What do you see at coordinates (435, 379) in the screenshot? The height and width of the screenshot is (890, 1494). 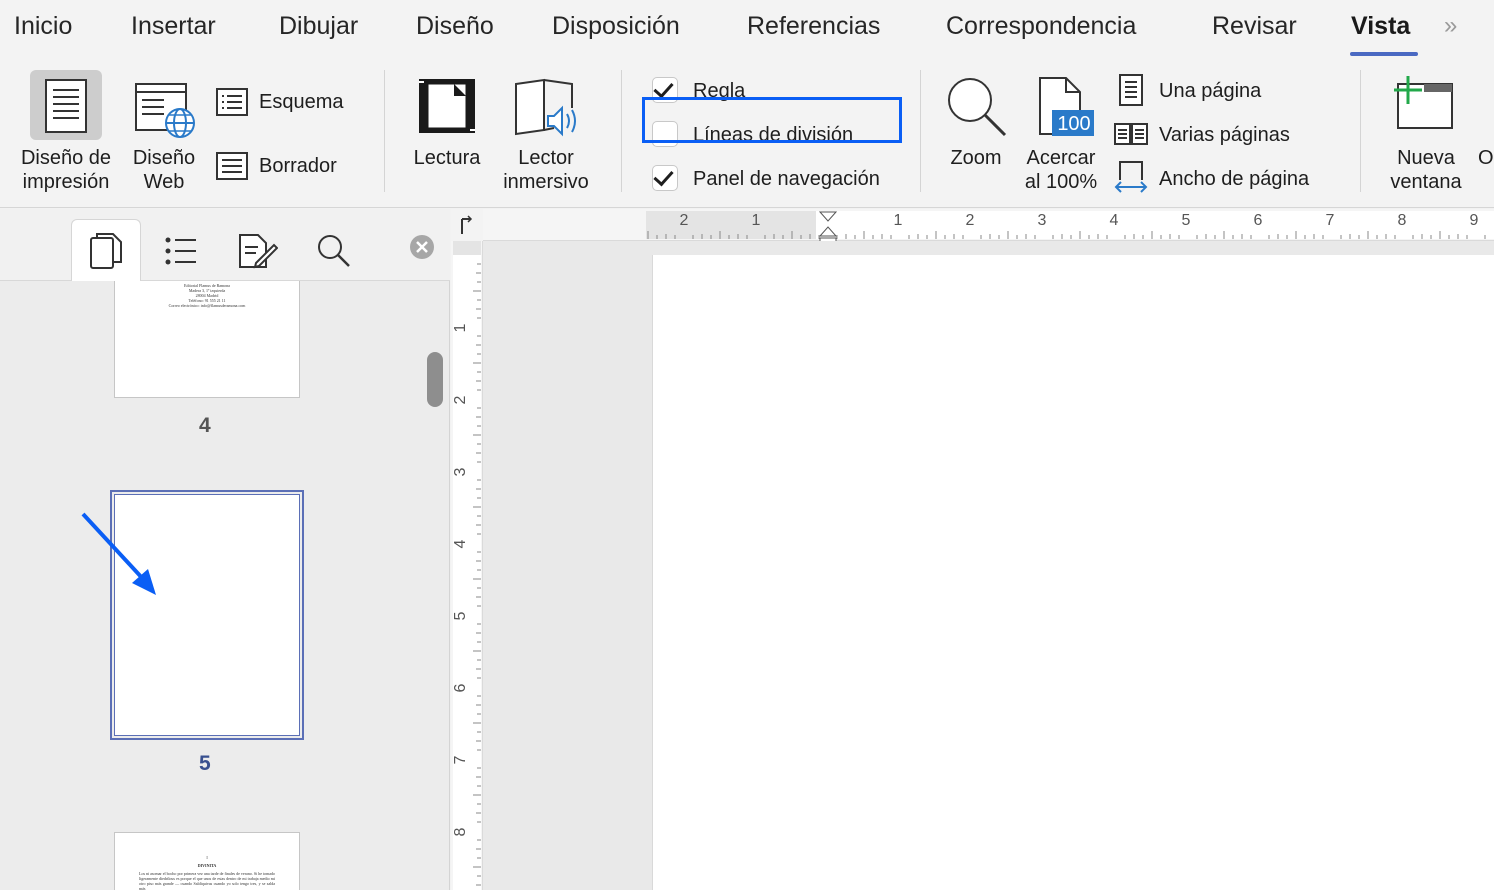 I see `navigation-pane-scrollbar` at bounding box center [435, 379].